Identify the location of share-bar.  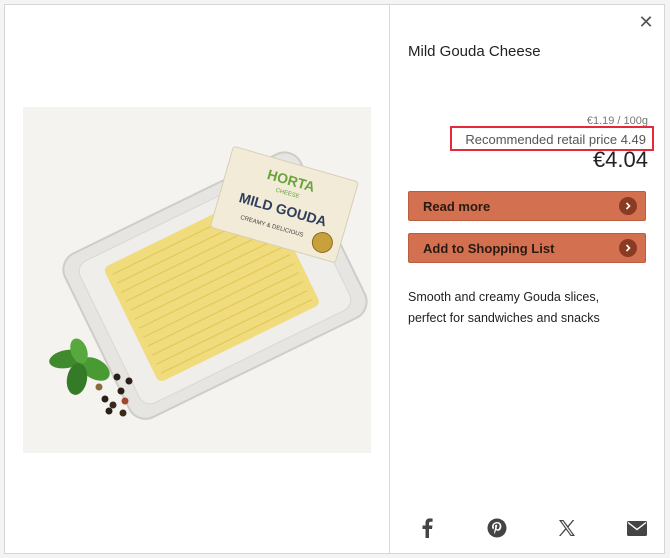
(532, 528).